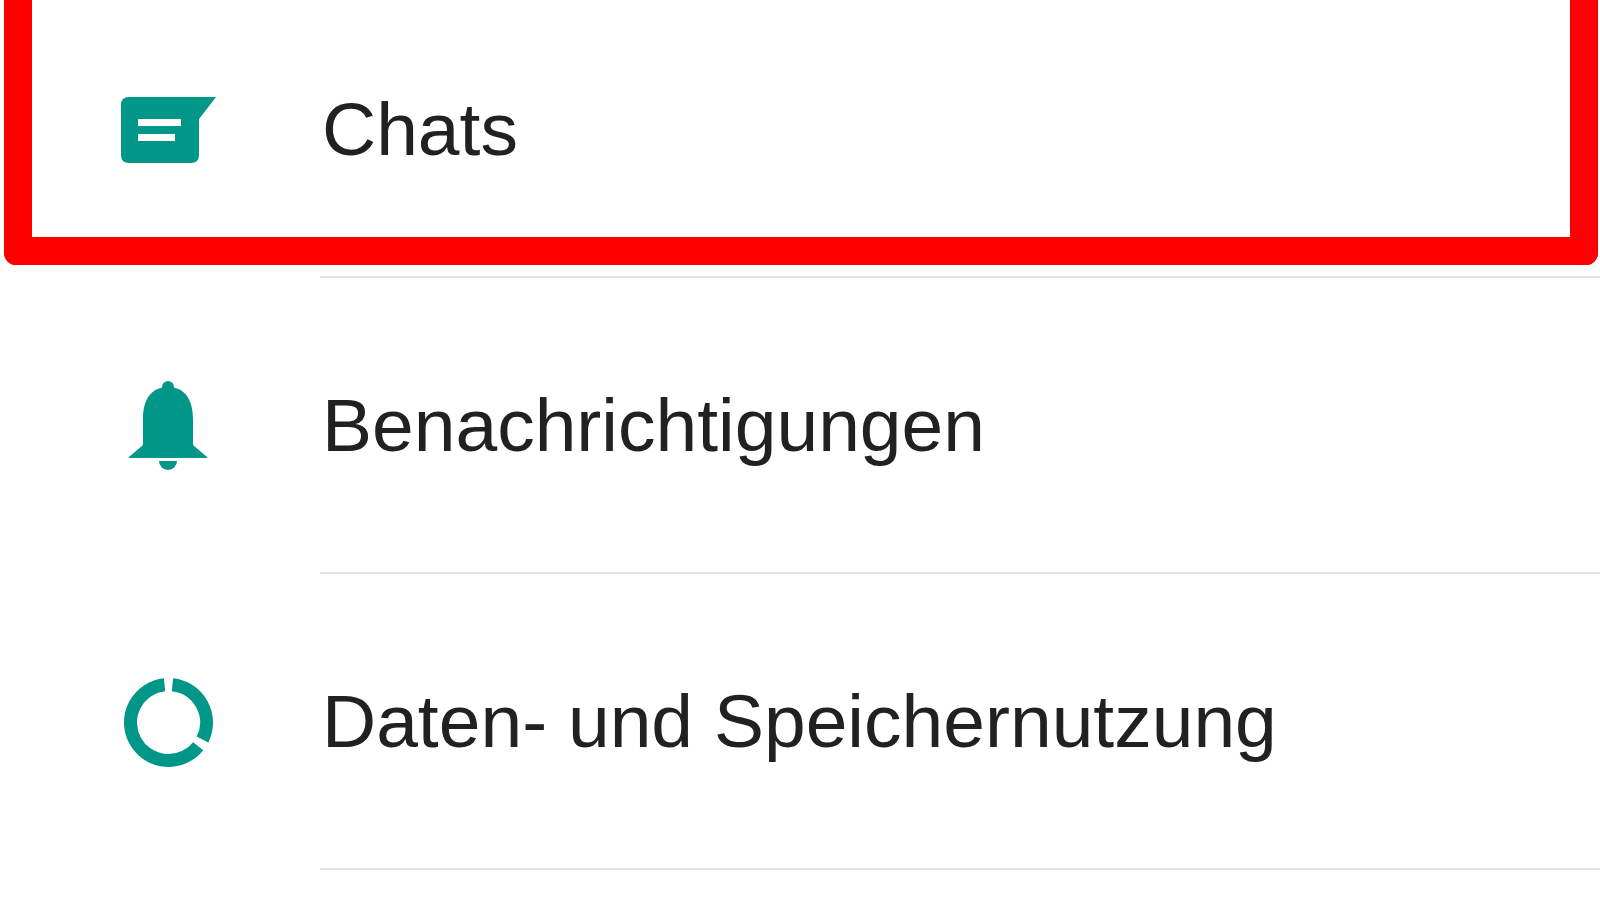 The height and width of the screenshot is (900, 1600). I want to click on menu-item-text: Daten- und Speichernutzung, so click(799, 721).